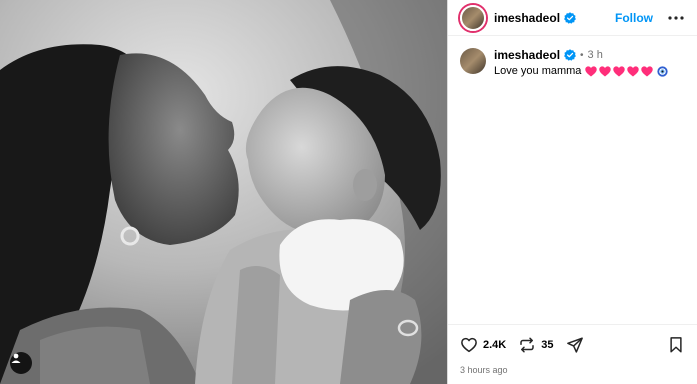  Describe the element at coordinates (527, 345) in the screenshot. I see `repost-icon` at that location.